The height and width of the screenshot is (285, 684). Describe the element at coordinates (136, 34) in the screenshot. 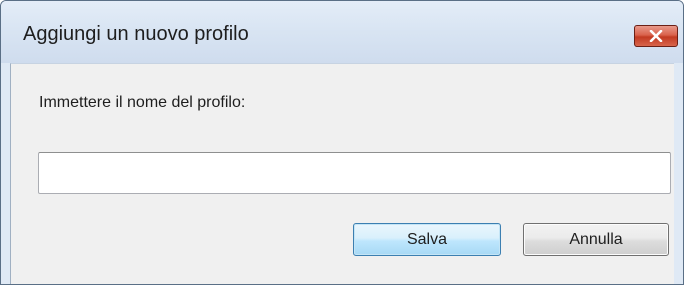

I see `dialog-title: Aggiungi un nuovo profilo` at that location.